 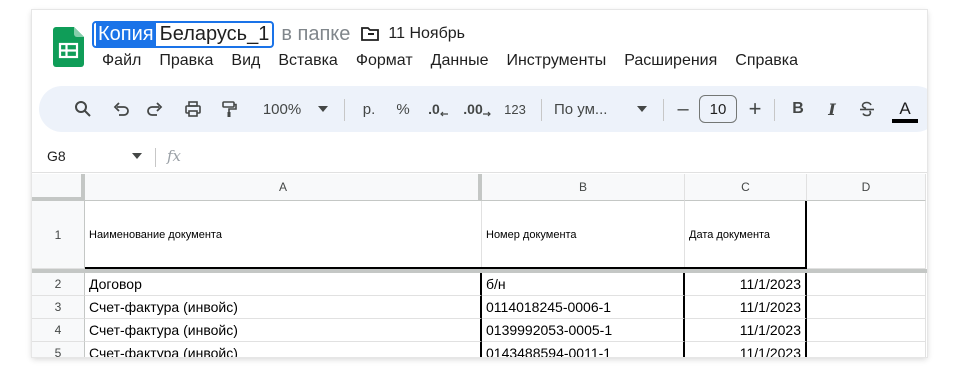 I want to click on cell-b5: 0143488594-0011-1, so click(x=583, y=349).